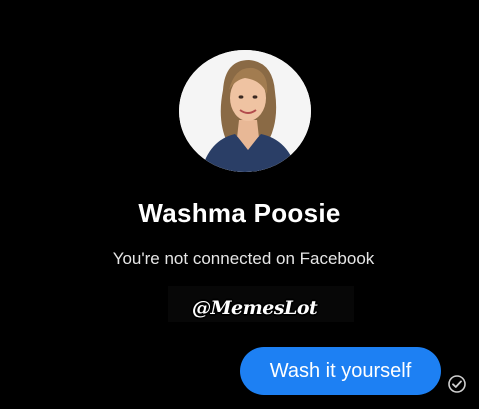 Image resolution: width=479 pixels, height=409 pixels. What do you see at coordinates (255, 308) in the screenshot?
I see `watermark: @MemesLot` at bounding box center [255, 308].